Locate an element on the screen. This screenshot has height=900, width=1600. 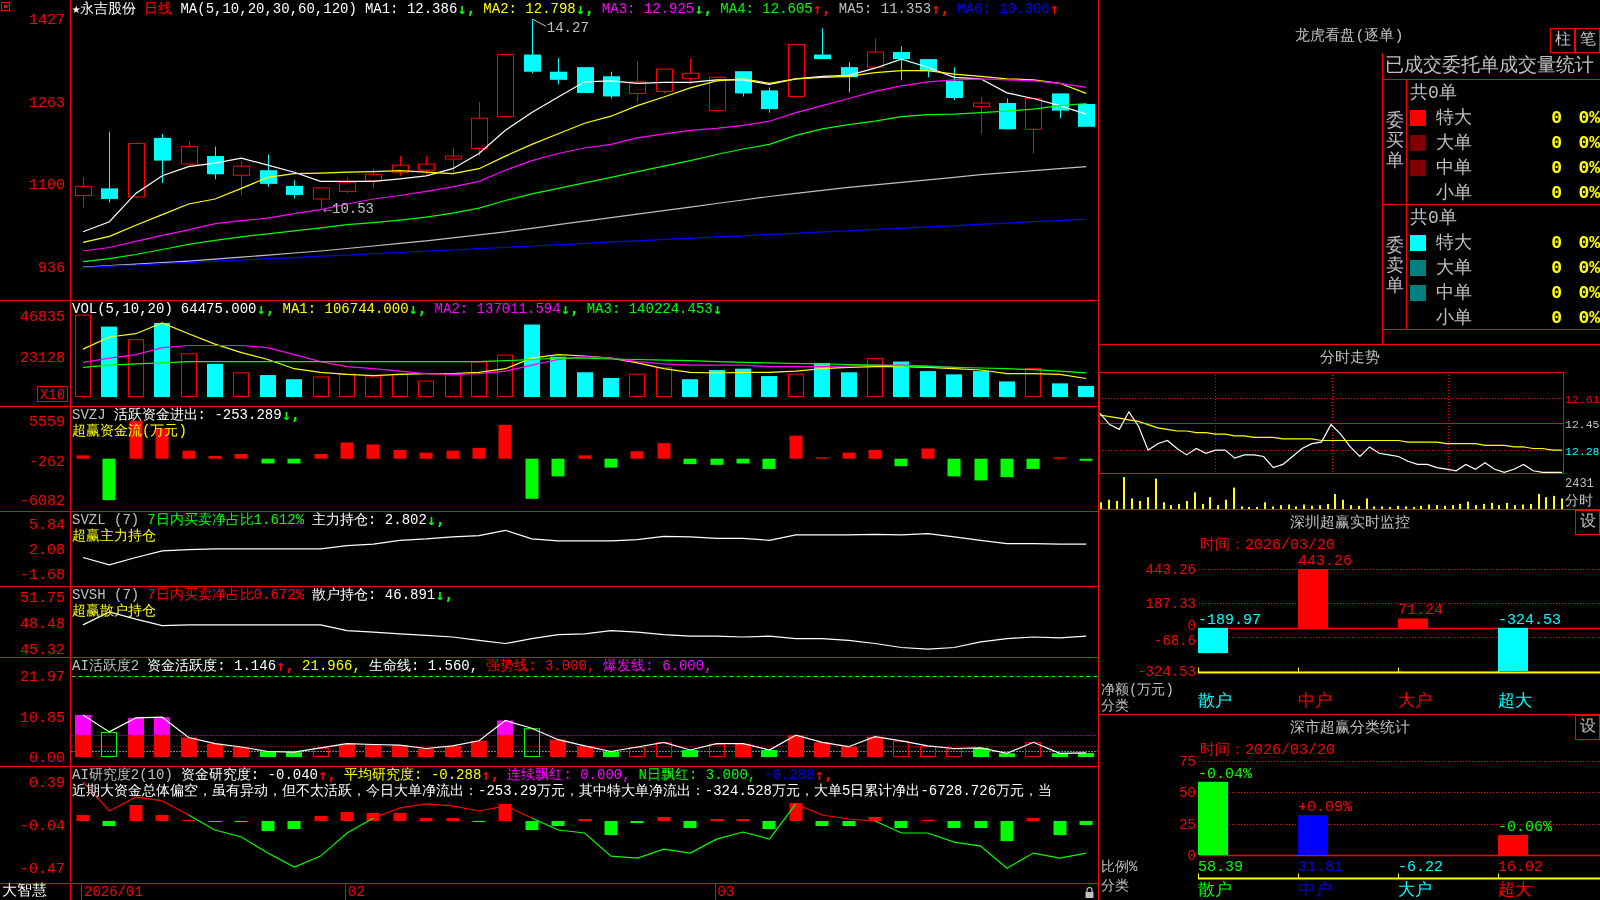
axis-label: -6082 is located at coordinates (42, 501).